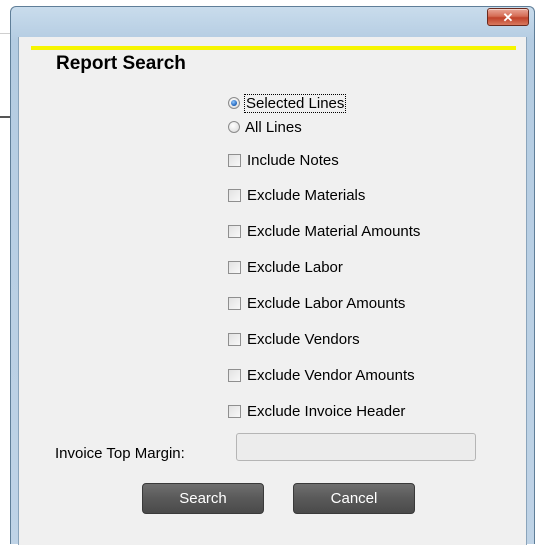 This screenshot has width=543, height=545. I want to click on invoice-top-margin-input, so click(356, 447).